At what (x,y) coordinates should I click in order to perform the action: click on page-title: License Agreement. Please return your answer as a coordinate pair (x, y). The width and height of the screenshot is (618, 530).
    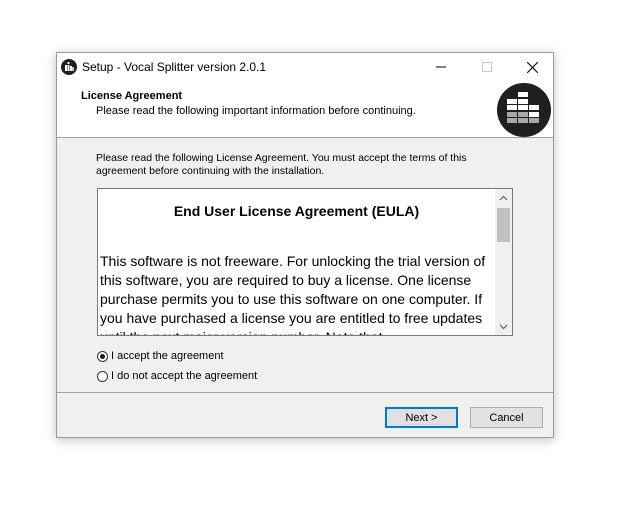
    Looking at the image, I should click on (132, 96).